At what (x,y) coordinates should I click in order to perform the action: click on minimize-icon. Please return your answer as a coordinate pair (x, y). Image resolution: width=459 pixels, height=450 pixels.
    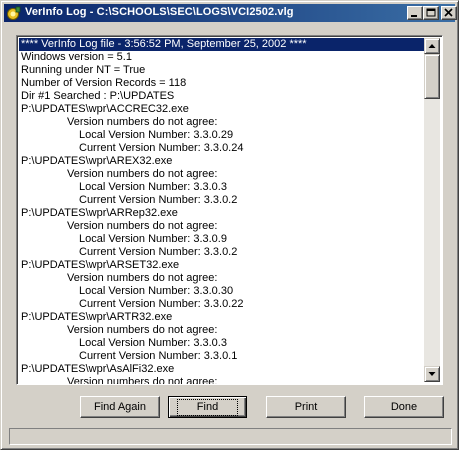
    Looking at the image, I should click on (414, 16).